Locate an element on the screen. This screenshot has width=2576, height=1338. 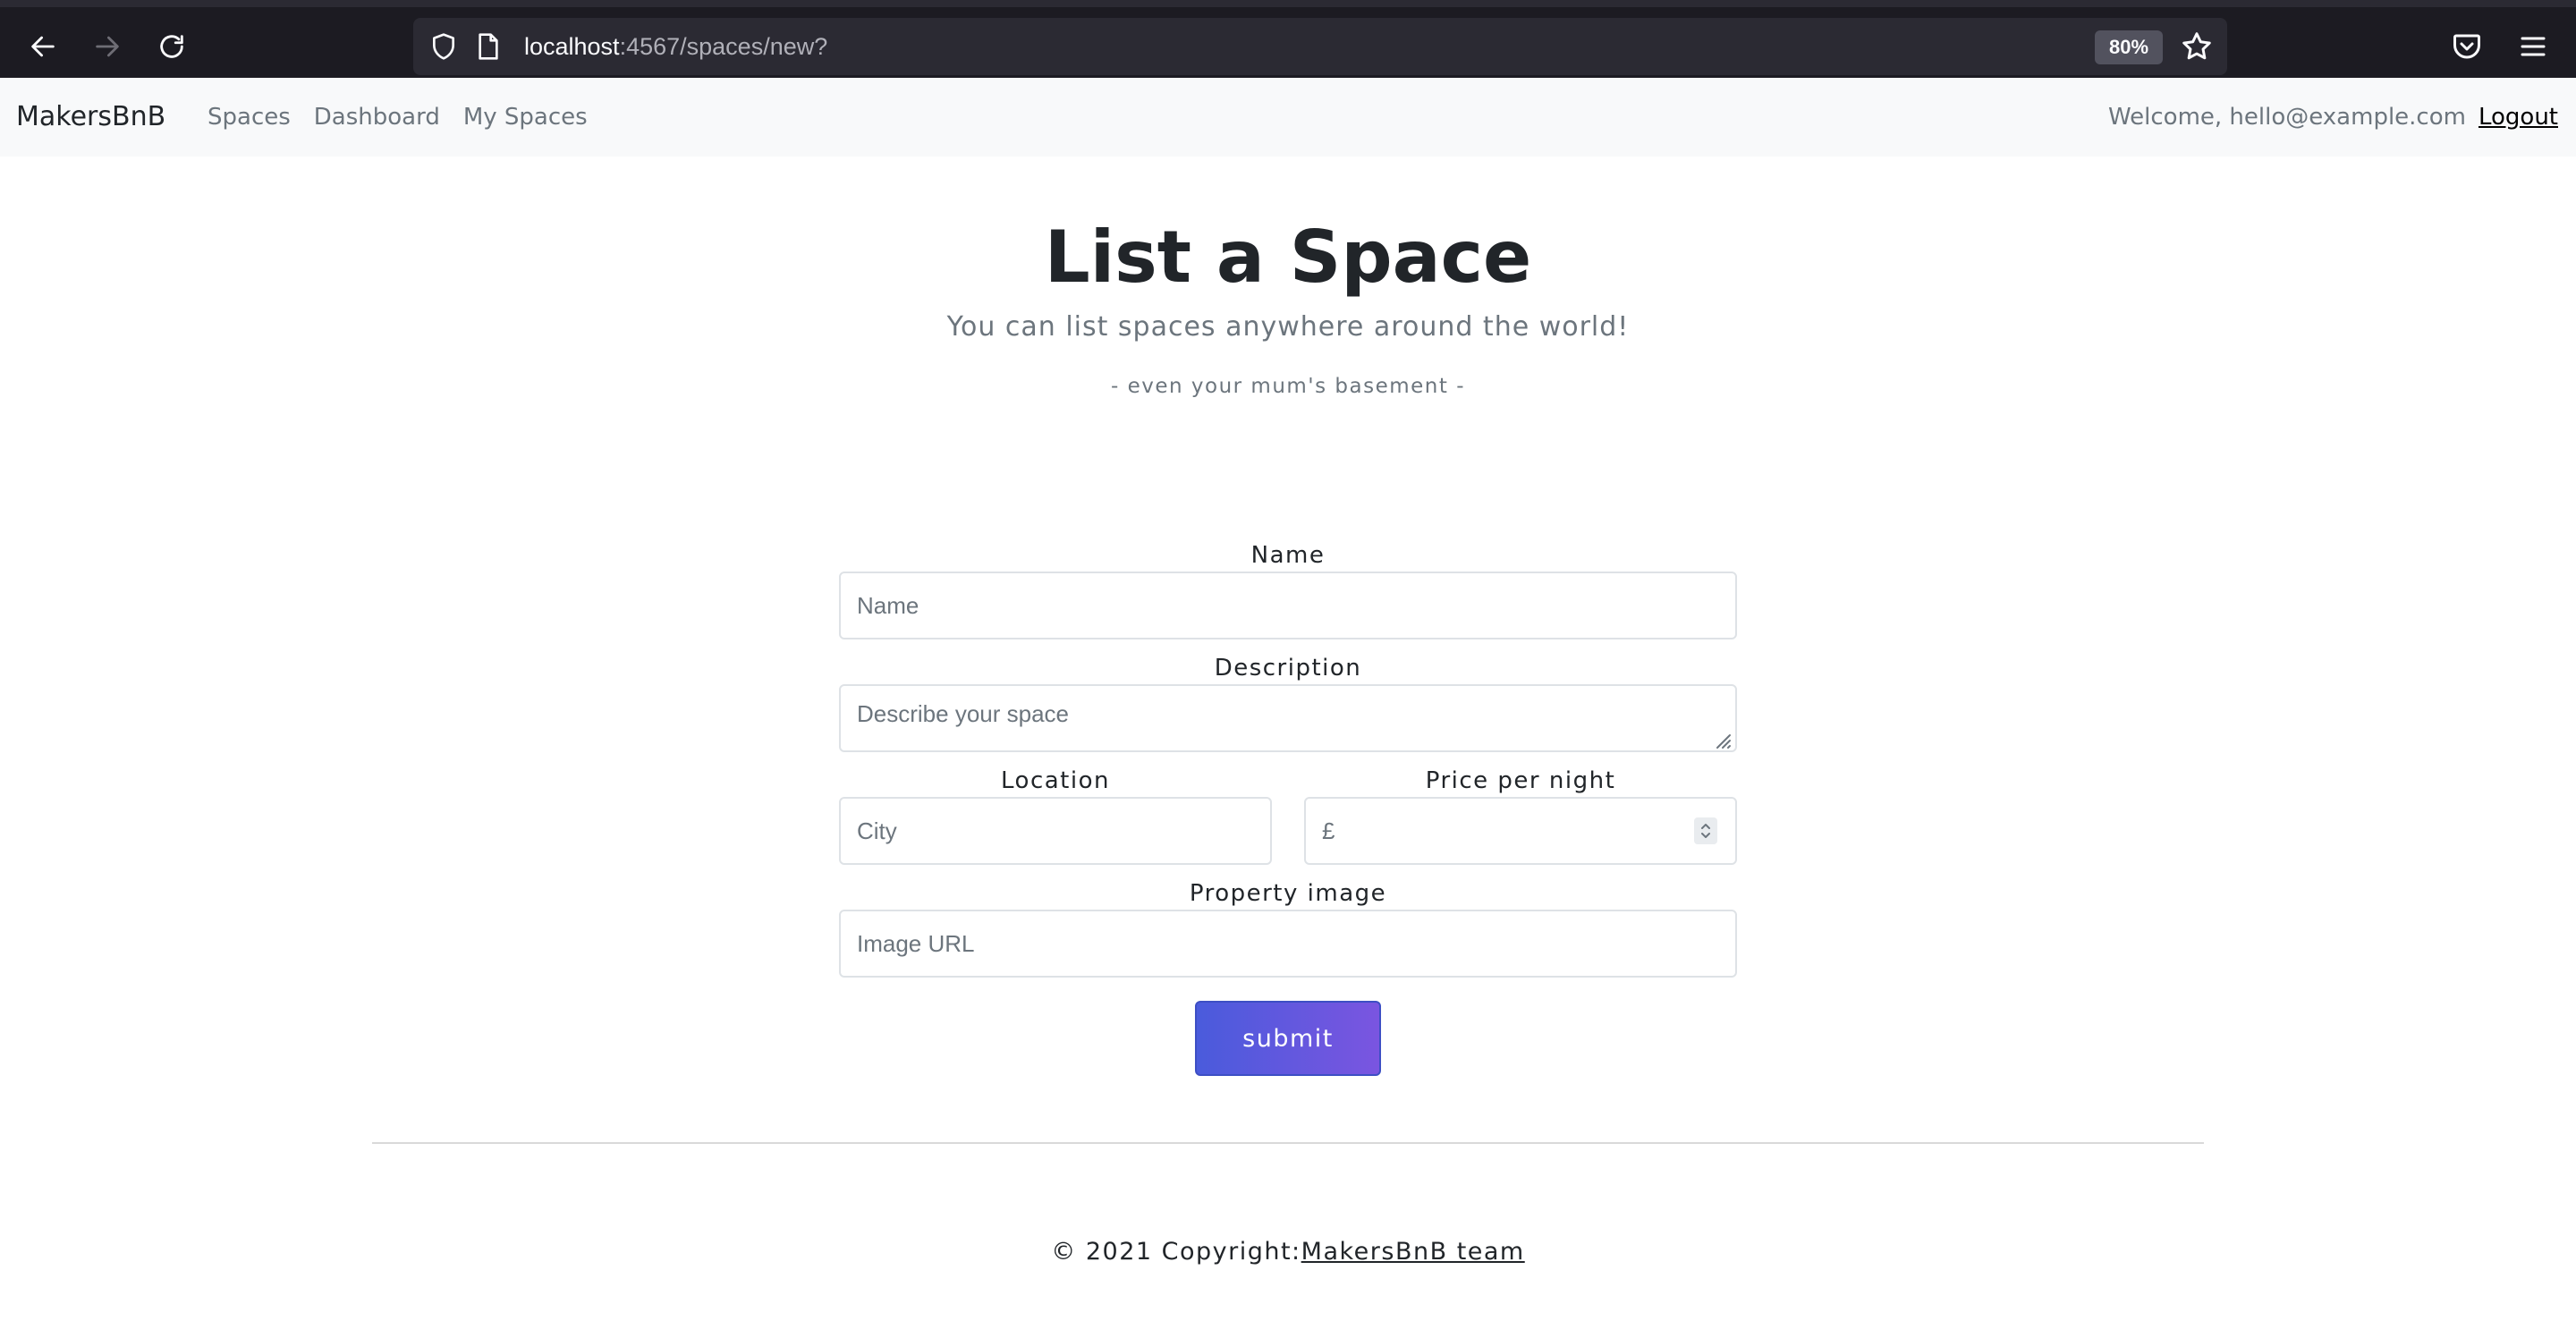
footer: © 2021 Copyright:MakersBnB team is located at coordinates (1288, 1252).